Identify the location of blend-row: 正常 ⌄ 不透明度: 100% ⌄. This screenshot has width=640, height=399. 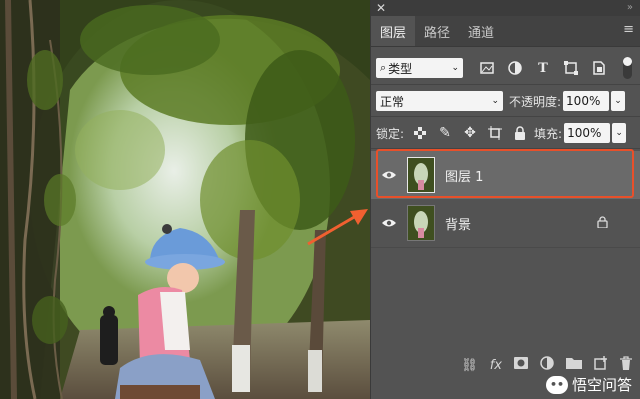
(505, 101).